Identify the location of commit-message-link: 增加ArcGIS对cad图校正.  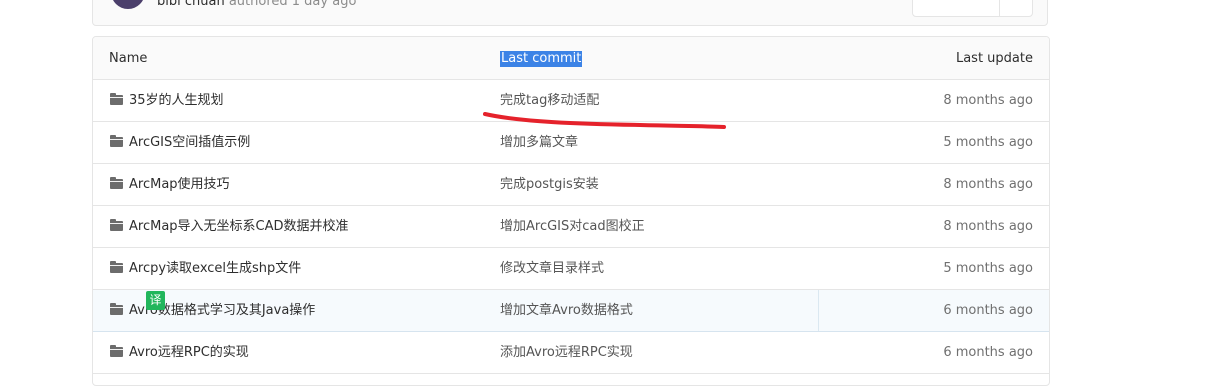
(572, 227).